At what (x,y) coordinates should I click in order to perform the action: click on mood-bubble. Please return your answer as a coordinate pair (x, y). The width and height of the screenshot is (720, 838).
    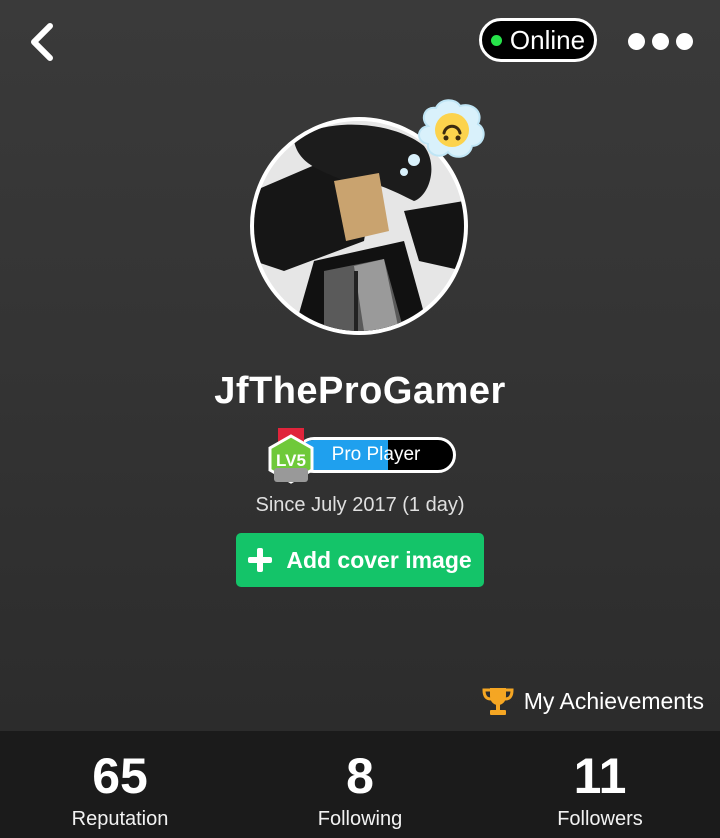
    Looking at the image, I should click on (444, 138).